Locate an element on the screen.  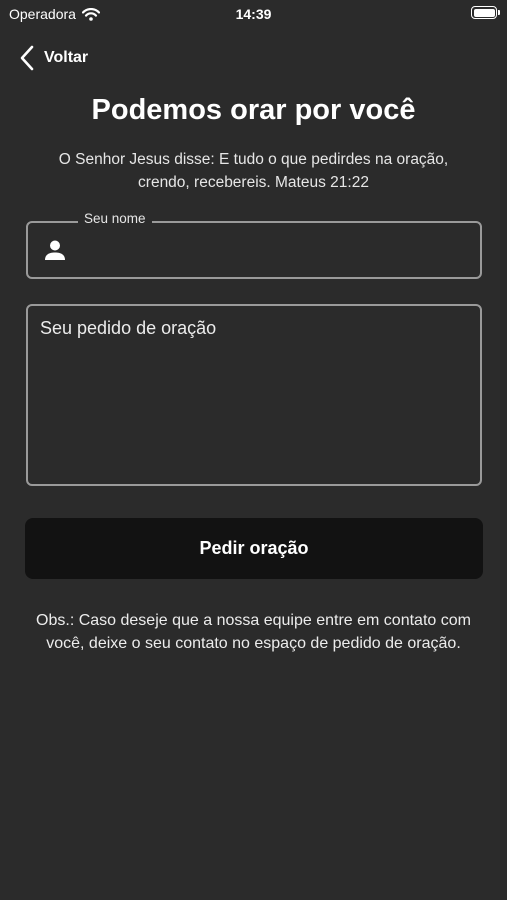
back-button-label: Voltar is located at coordinates (66, 57).